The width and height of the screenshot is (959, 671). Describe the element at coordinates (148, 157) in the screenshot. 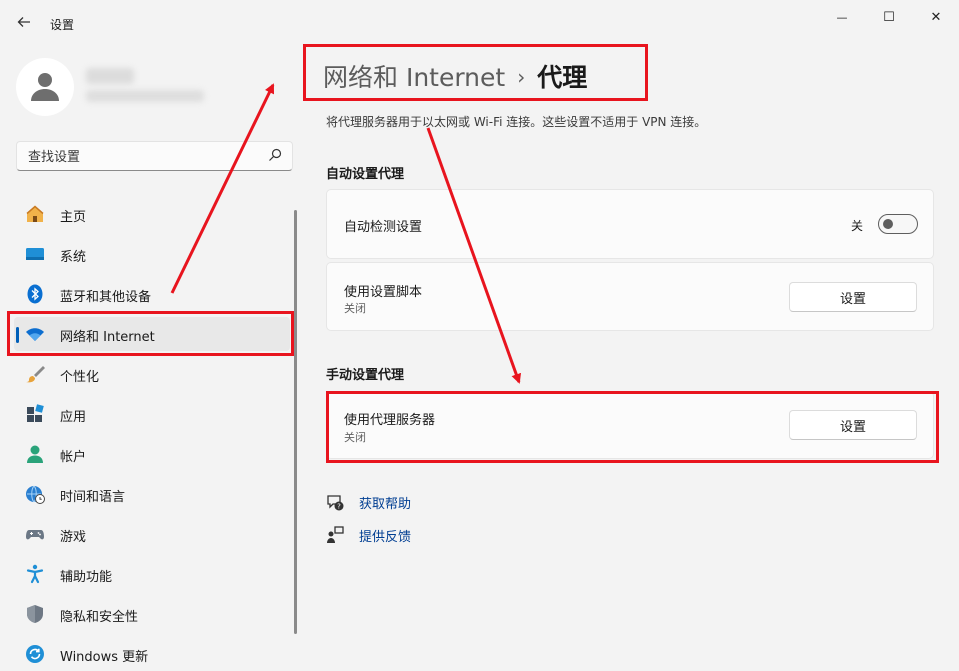

I see `search-input` at that location.